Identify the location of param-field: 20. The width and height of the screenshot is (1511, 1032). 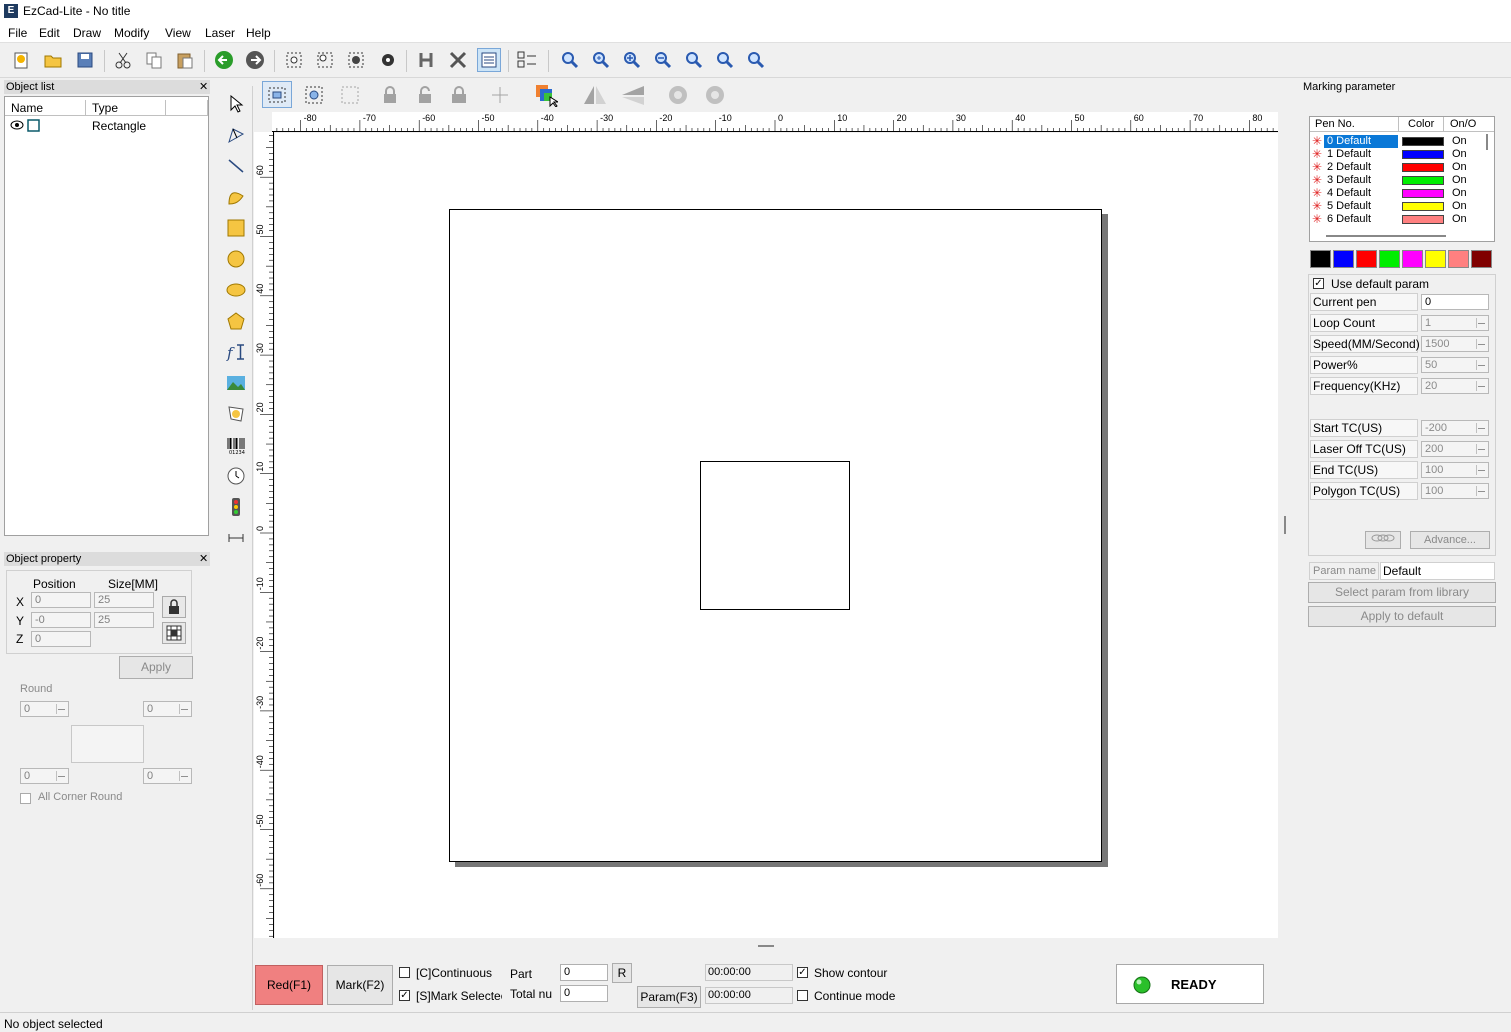
(1455, 386).